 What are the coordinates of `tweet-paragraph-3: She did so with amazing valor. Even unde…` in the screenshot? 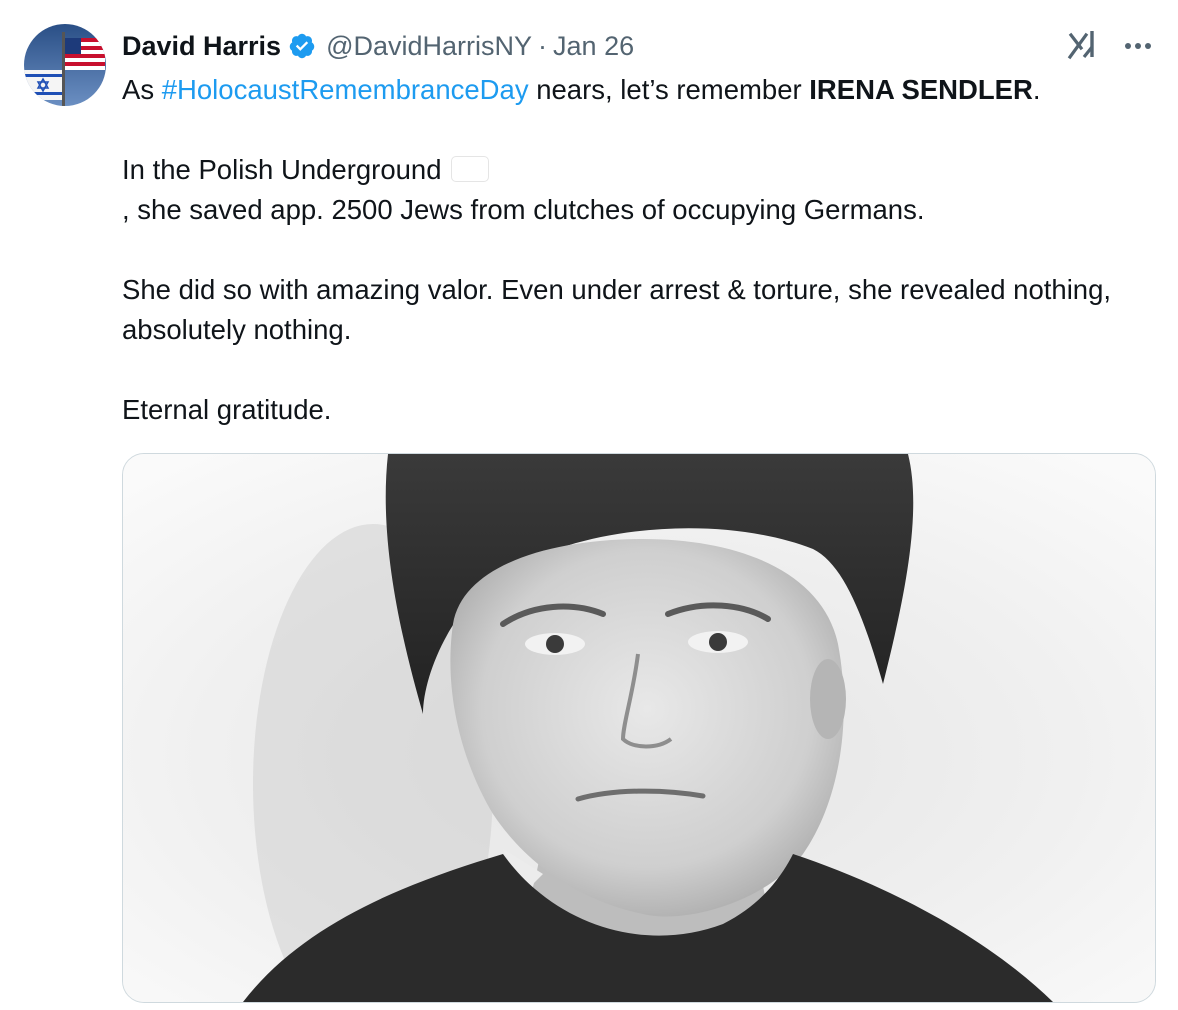 It's located at (617, 309).